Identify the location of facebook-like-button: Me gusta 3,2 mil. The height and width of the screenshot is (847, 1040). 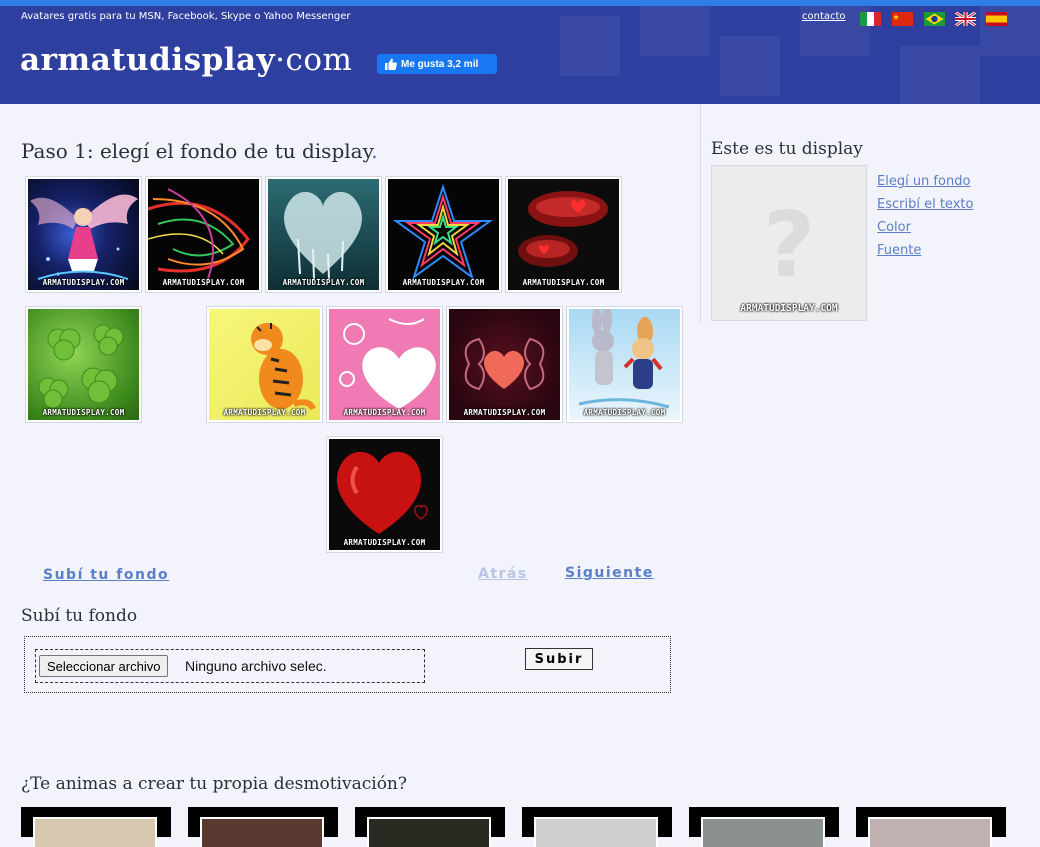
(437, 64).